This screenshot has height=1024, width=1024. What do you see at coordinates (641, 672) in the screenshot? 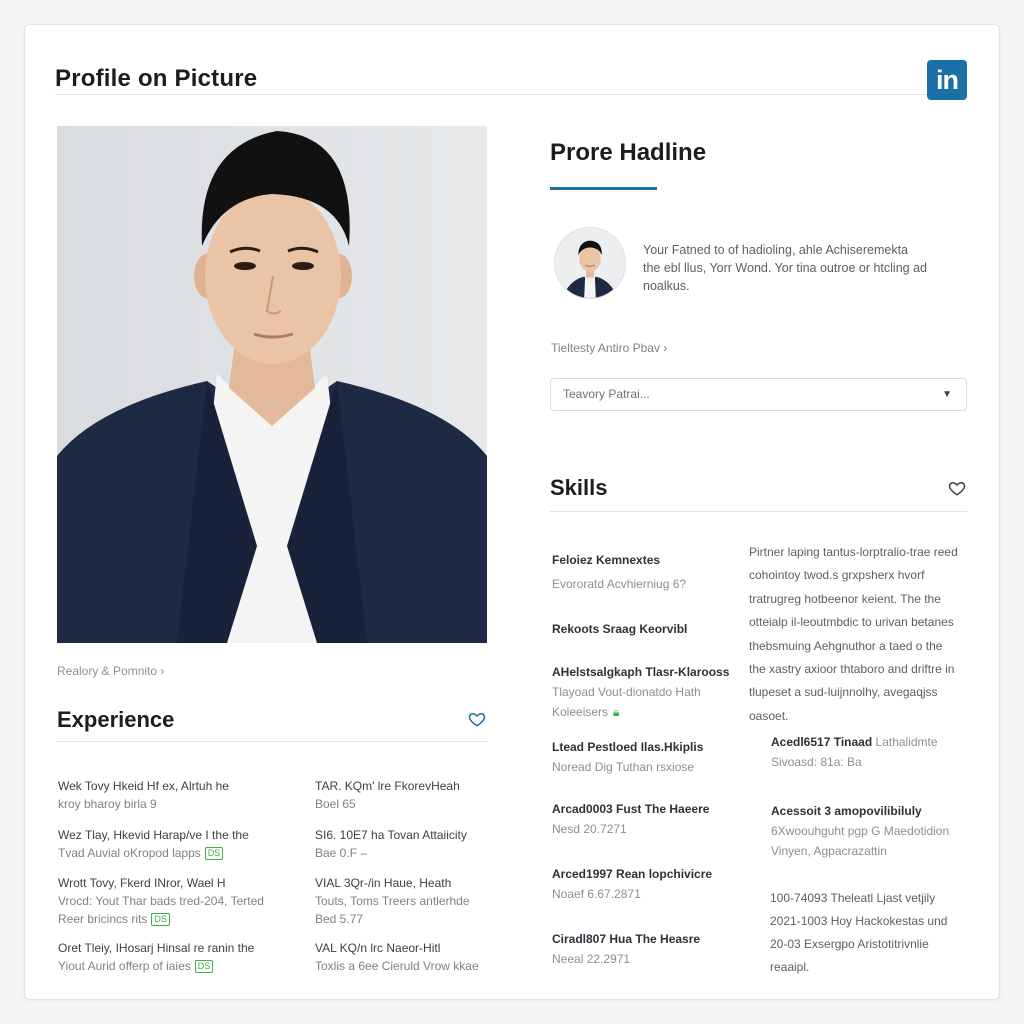
I see `skill-name: AHelstsalgkaph Tlasr-Klarooss` at bounding box center [641, 672].